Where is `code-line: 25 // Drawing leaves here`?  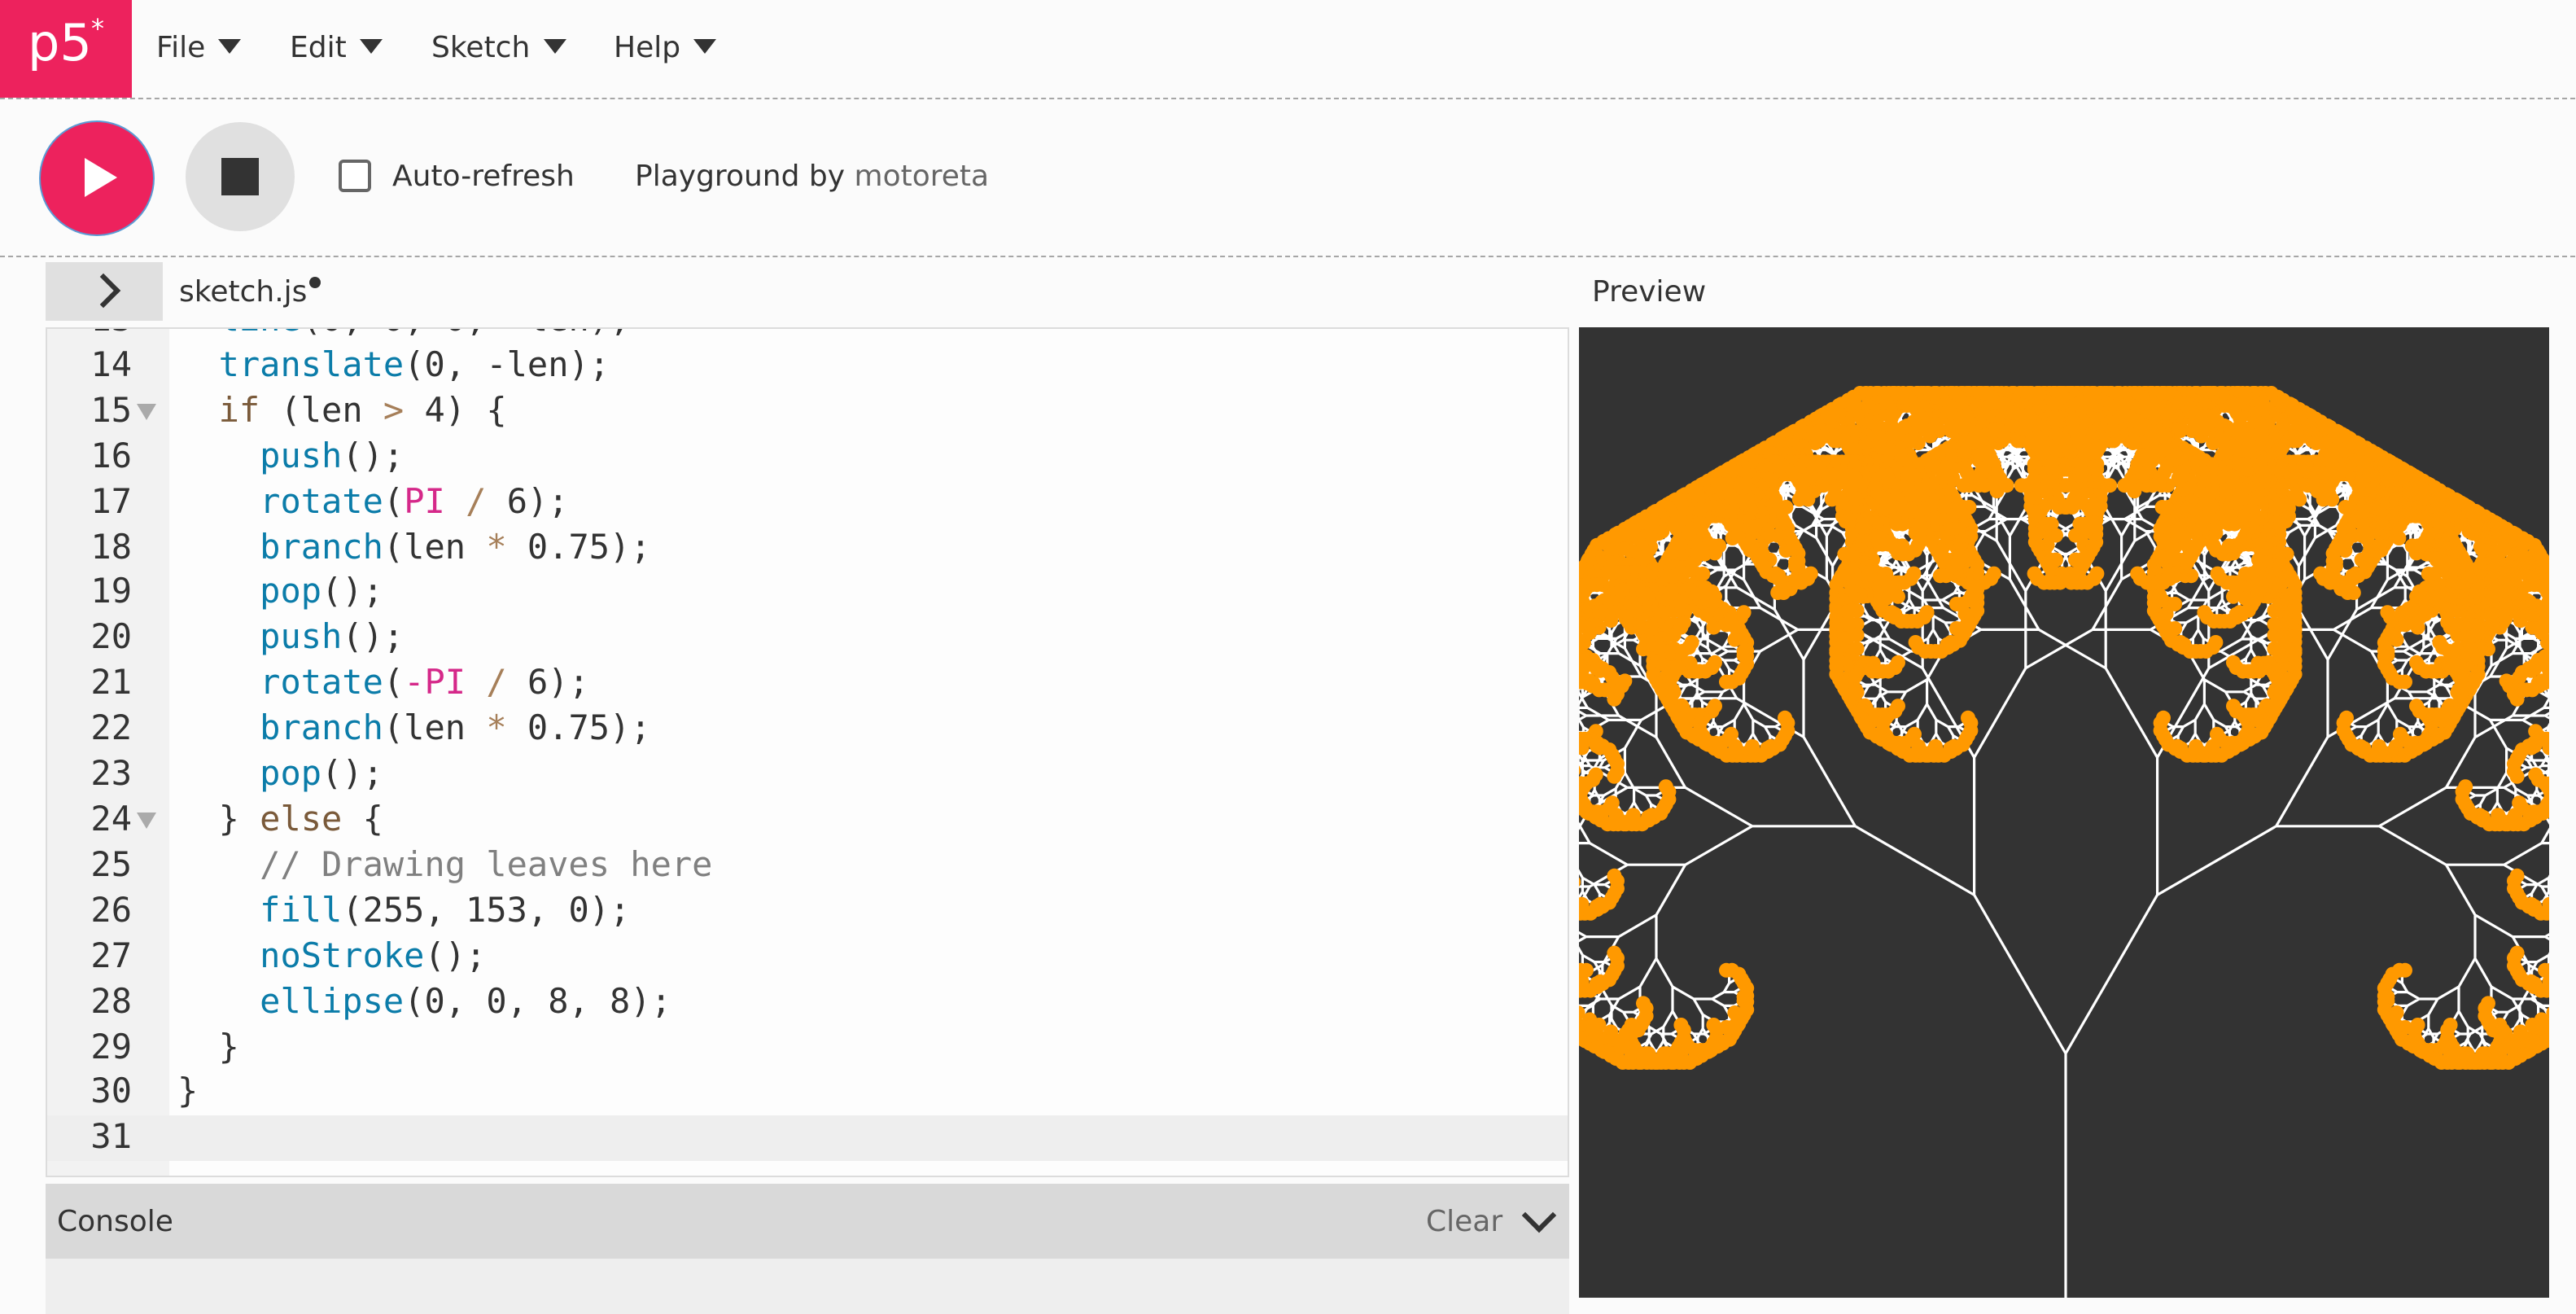
code-line: 25 // Drawing leaves here is located at coordinates (807, 866).